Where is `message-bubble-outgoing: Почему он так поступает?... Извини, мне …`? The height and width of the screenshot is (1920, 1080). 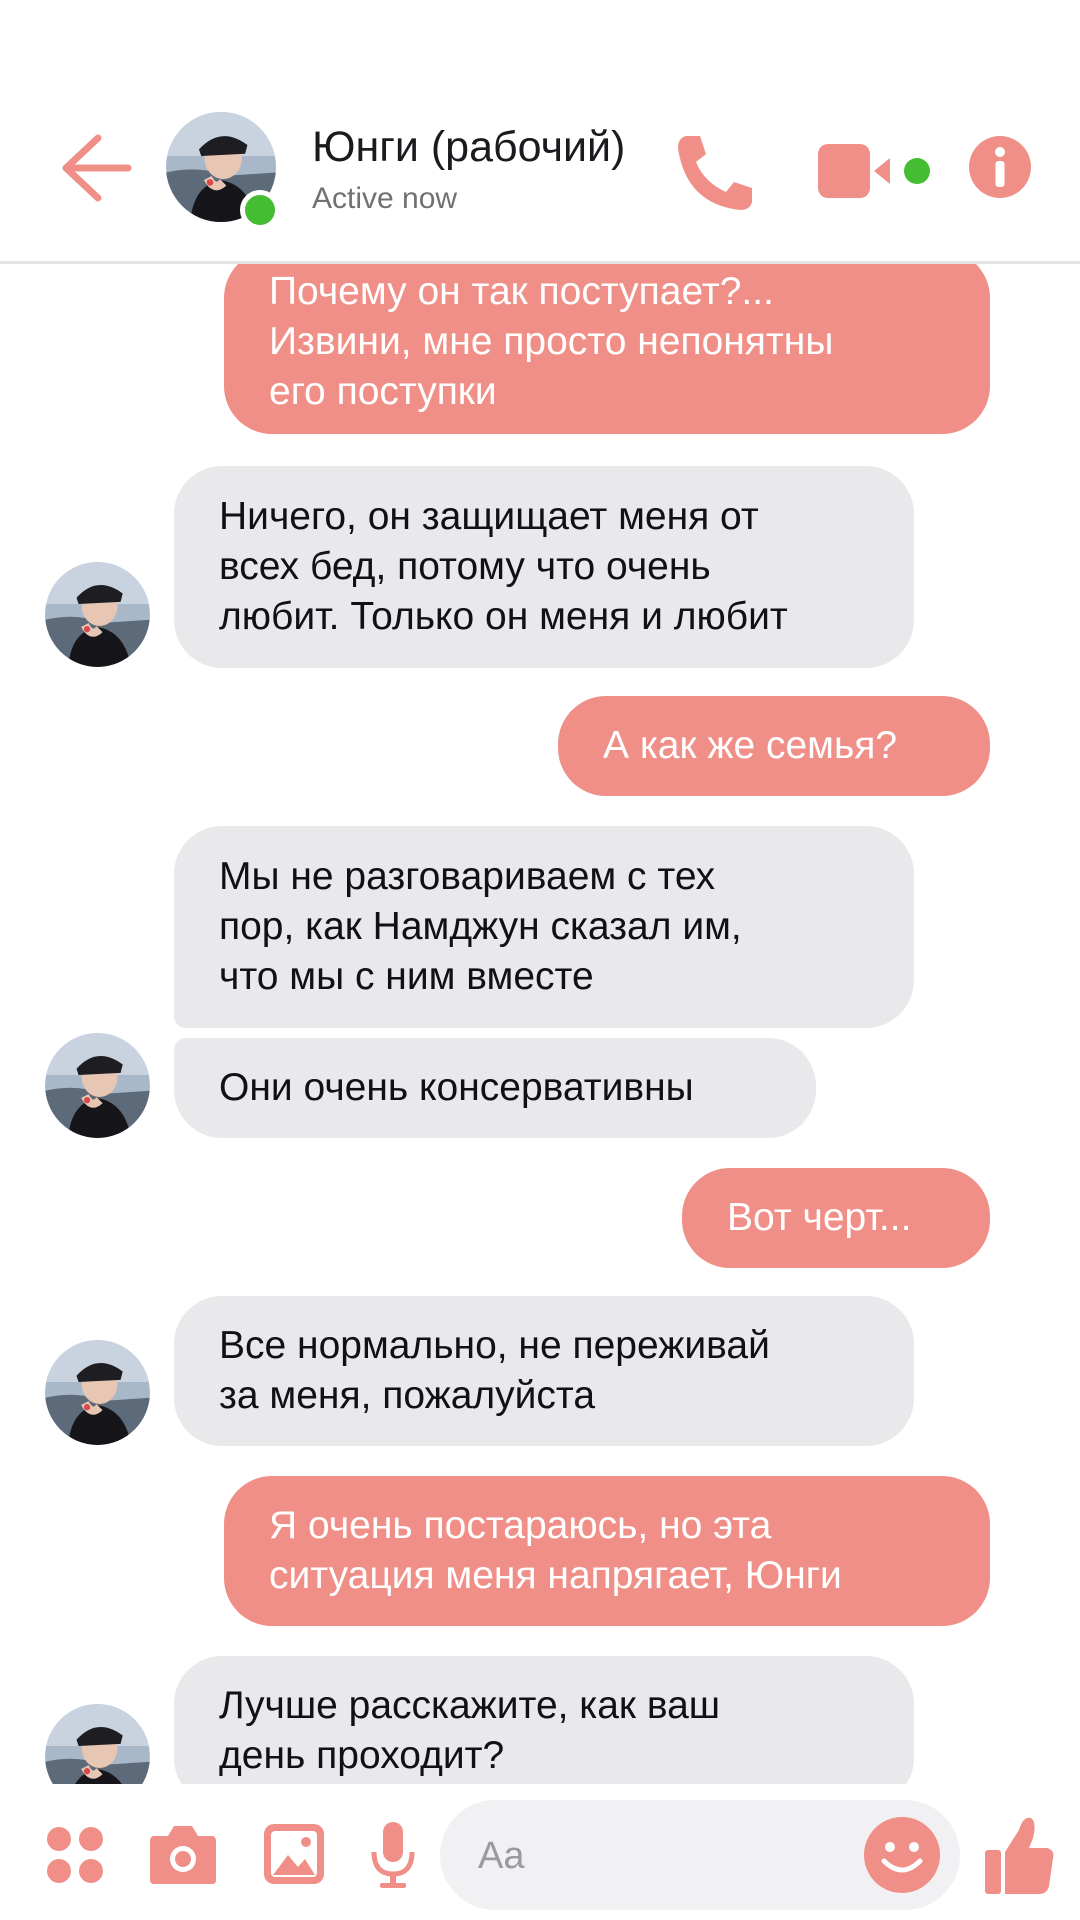 message-bubble-outgoing: Почему он так поступает?... Извини, мне … is located at coordinates (607, 349).